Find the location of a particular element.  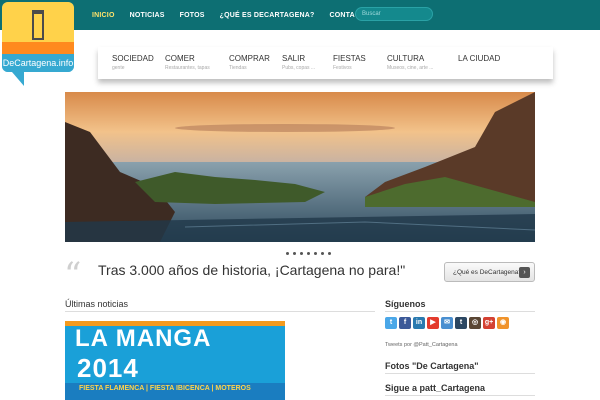

logo-text: DeCartagena.info is located at coordinates (38, 63).